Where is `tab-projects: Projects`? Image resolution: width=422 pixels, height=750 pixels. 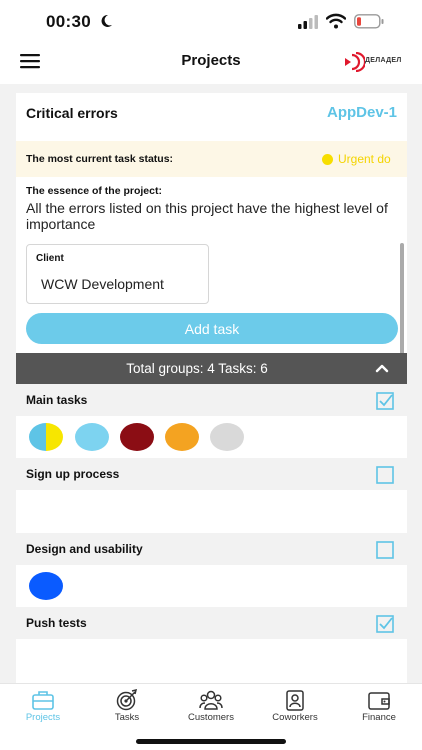 tab-projects: Projects is located at coordinates (42, 706).